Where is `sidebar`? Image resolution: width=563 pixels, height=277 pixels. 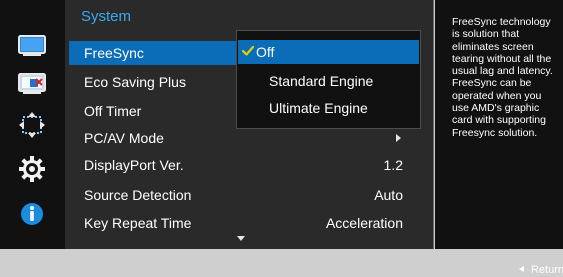 sidebar is located at coordinates (32, 124).